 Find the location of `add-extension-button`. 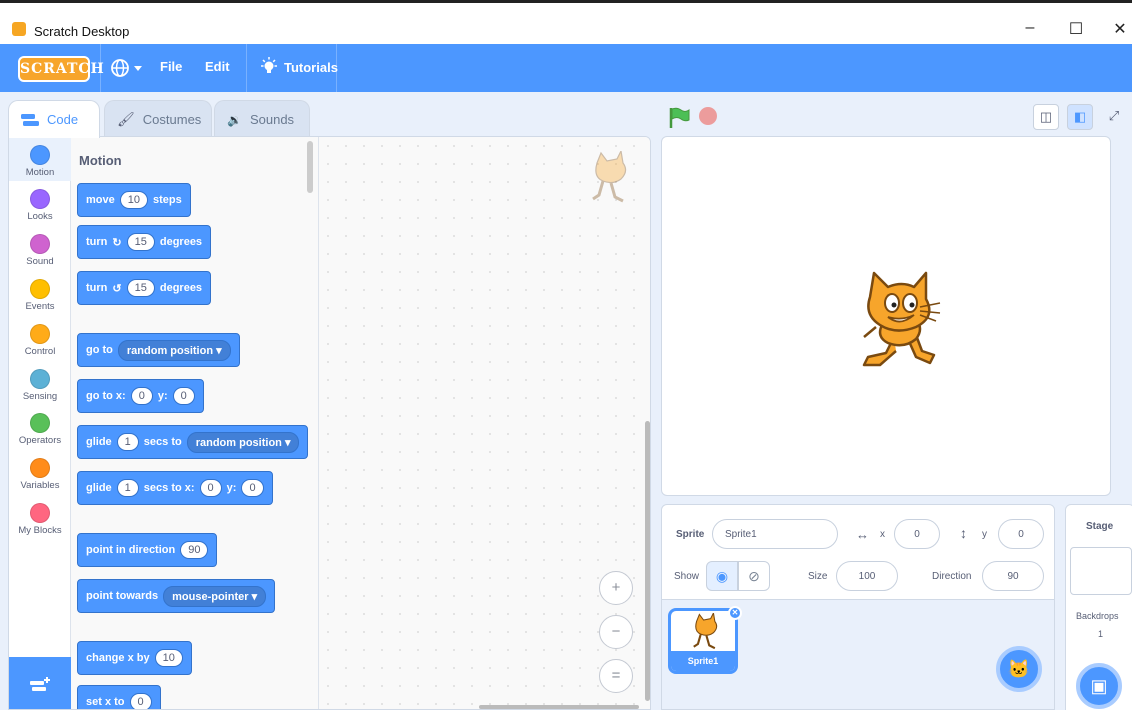

add-extension-button is located at coordinates (40, 683).